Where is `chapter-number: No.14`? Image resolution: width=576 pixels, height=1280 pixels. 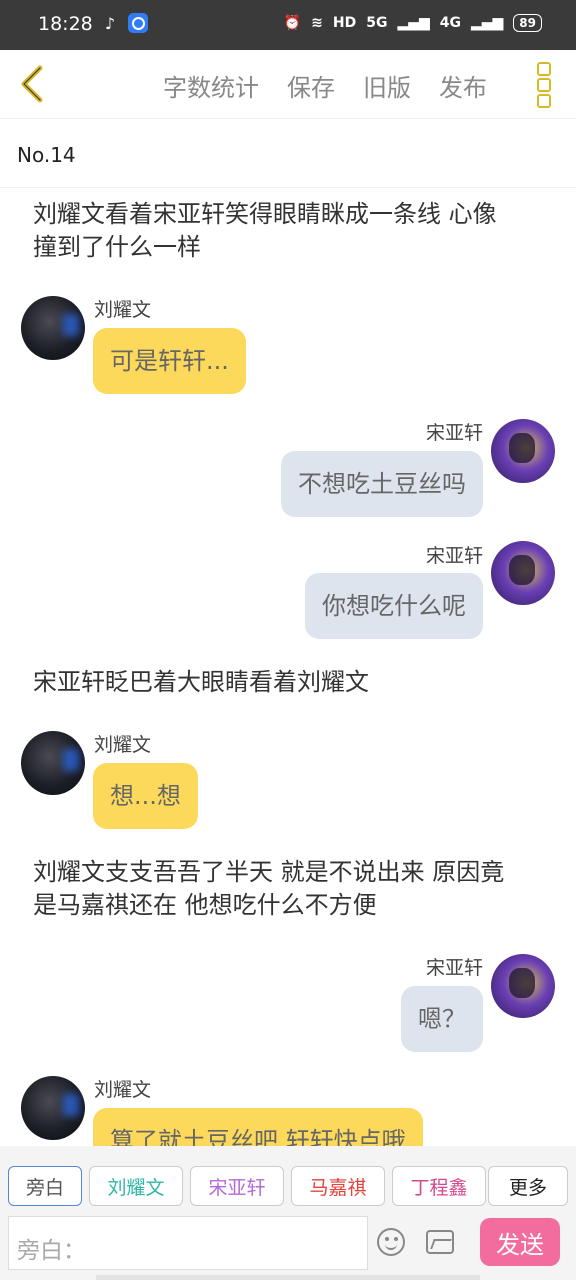
chapter-number: No.14 is located at coordinates (46, 155).